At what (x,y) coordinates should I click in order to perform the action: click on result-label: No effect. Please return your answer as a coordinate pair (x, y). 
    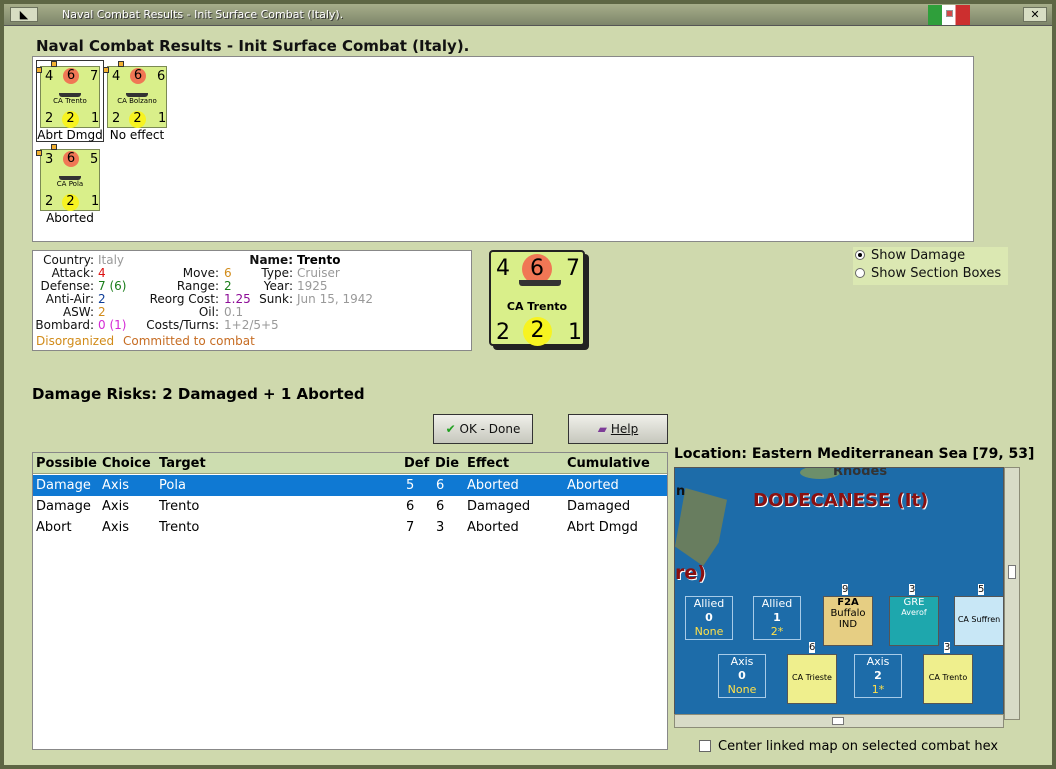
    Looking at the image, I should click on (137, 135).